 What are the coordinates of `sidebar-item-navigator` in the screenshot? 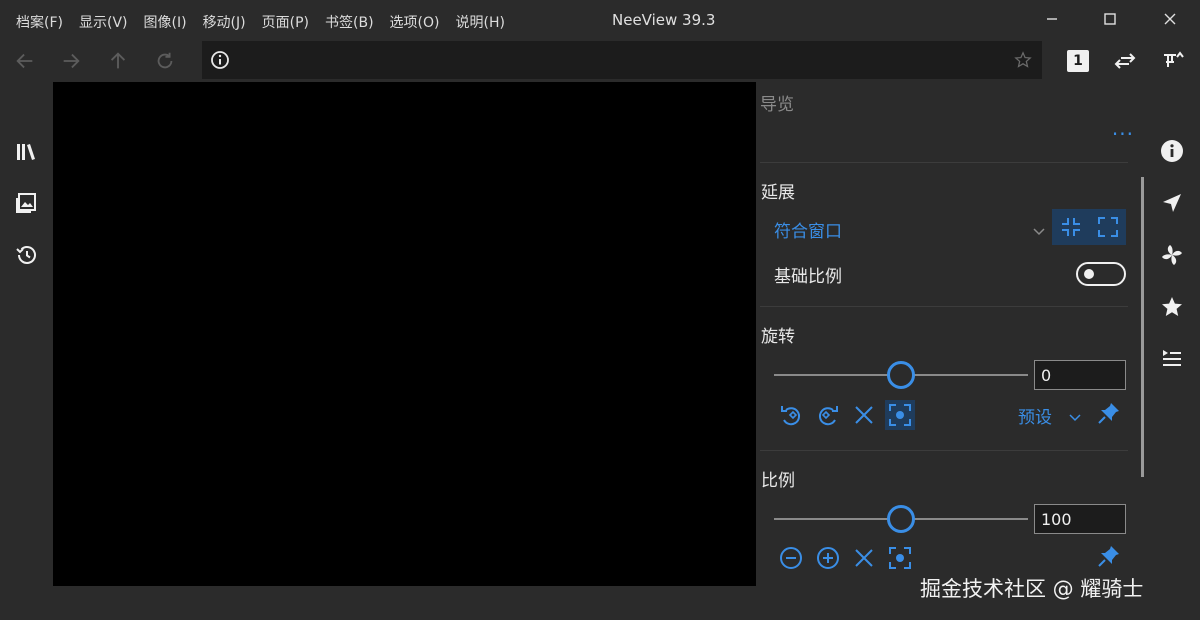 It's located at (1172, 203).